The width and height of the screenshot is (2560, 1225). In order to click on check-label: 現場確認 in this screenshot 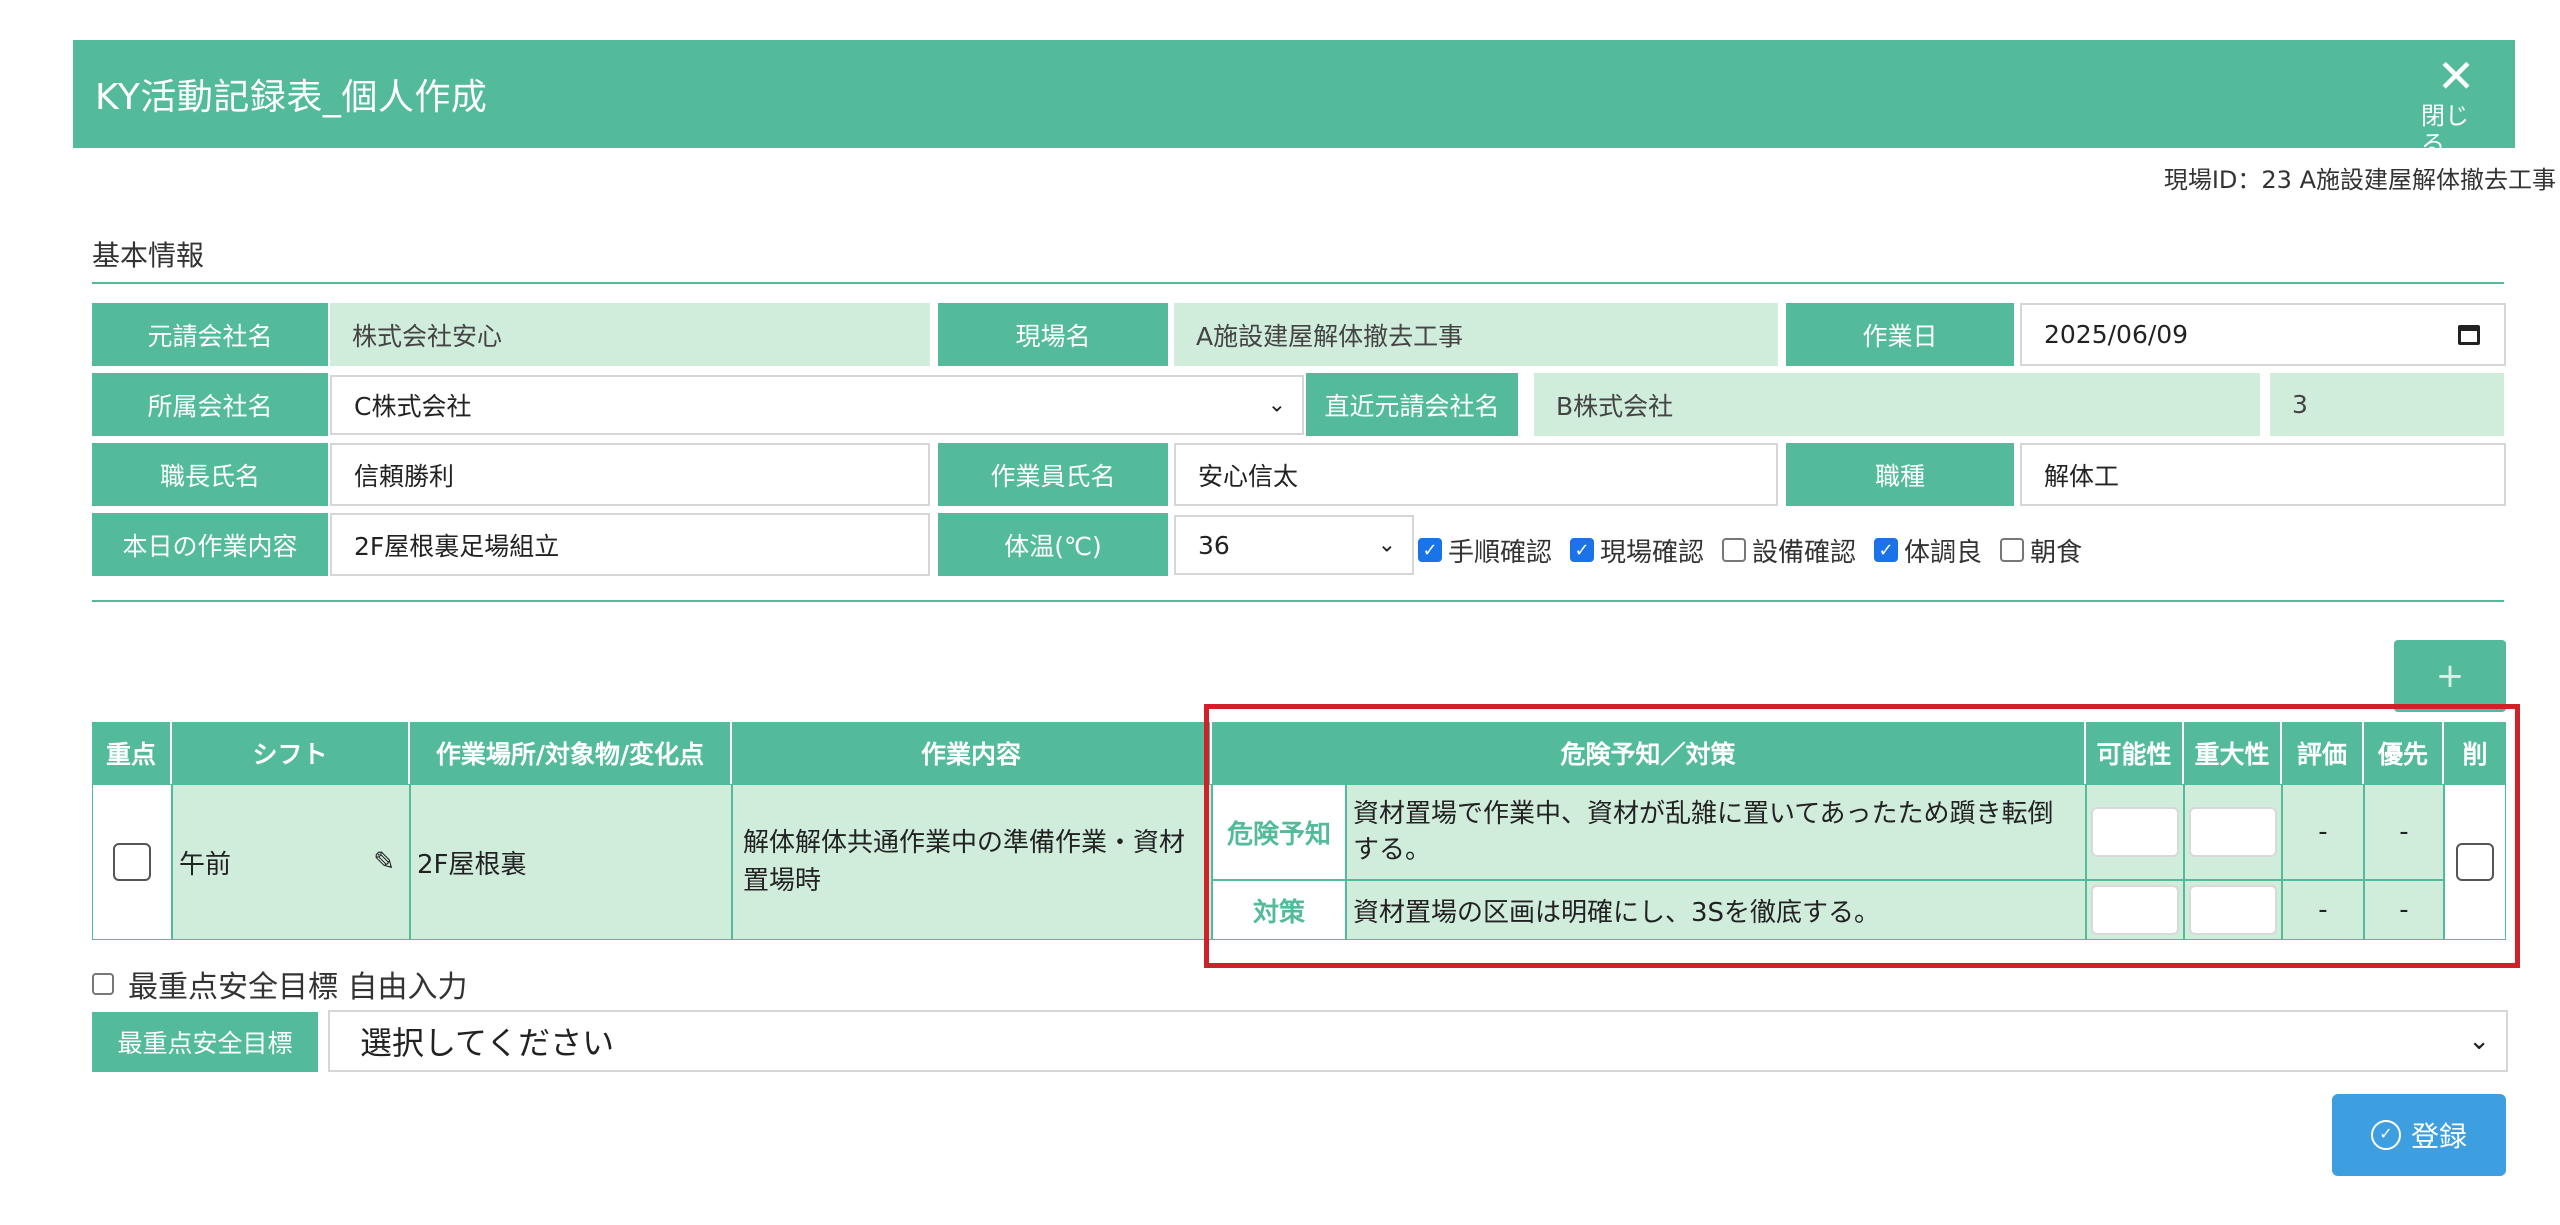, I will do `click(1652, 552)`.